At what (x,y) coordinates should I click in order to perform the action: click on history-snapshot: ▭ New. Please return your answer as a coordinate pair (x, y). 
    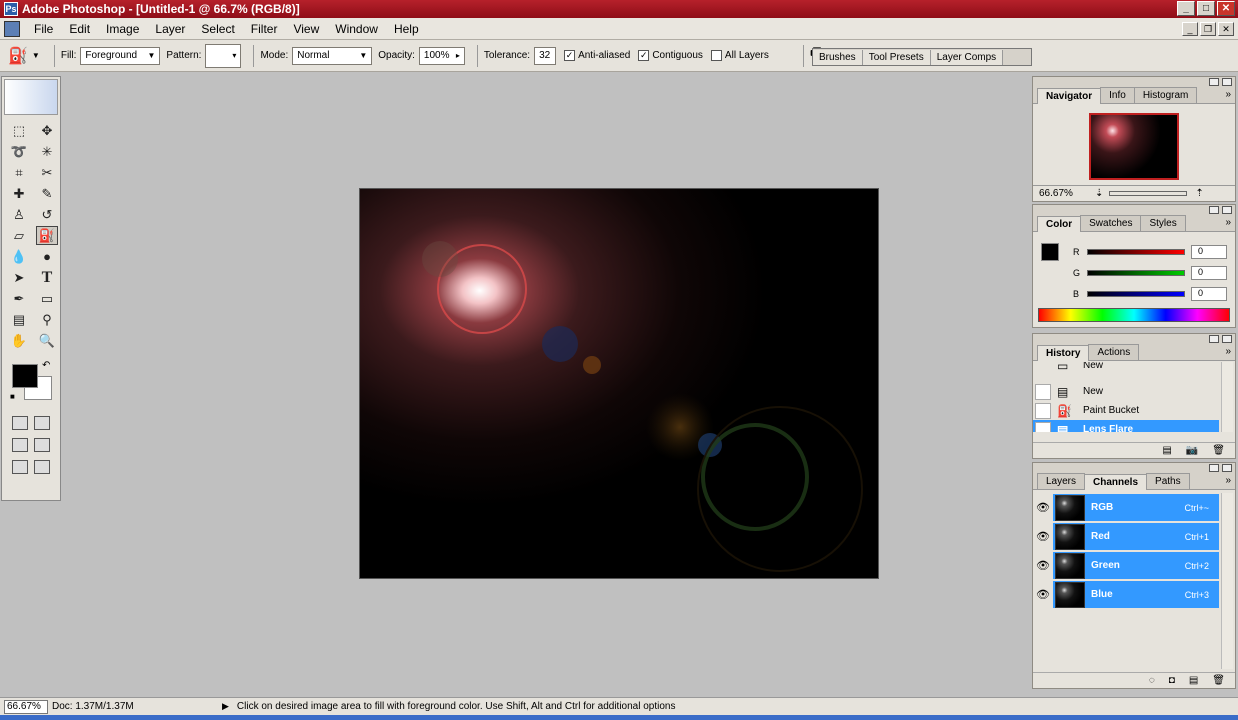
    Looking at the image, I should click on (1126, 368).